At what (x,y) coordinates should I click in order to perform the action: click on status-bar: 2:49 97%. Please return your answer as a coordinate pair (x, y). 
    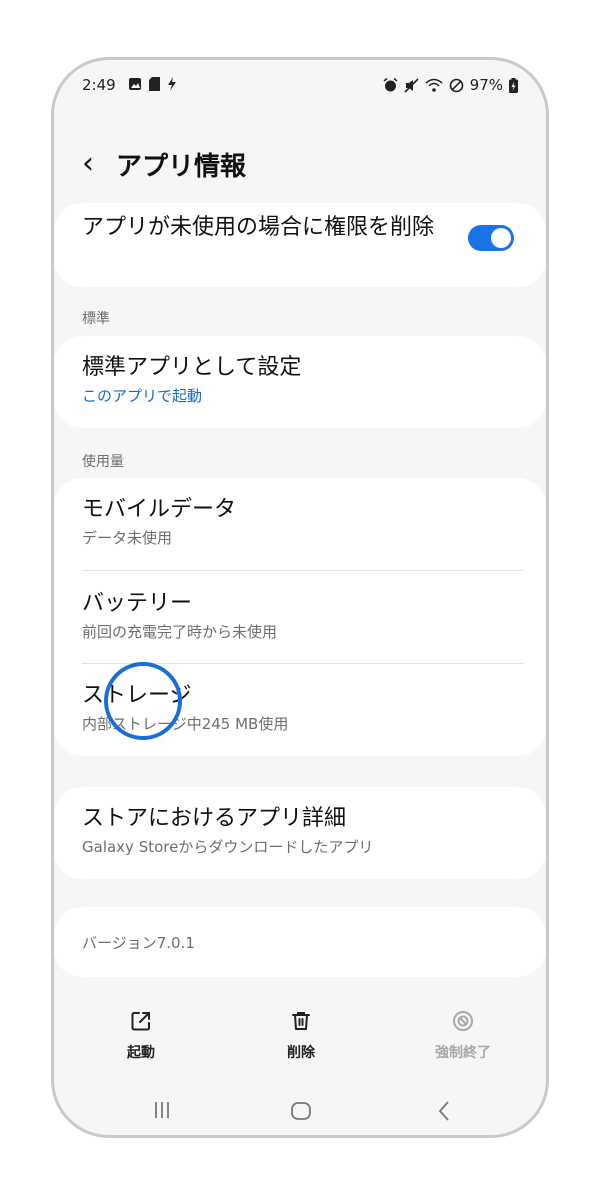
    Looking at the image, I should click on (300, 88).